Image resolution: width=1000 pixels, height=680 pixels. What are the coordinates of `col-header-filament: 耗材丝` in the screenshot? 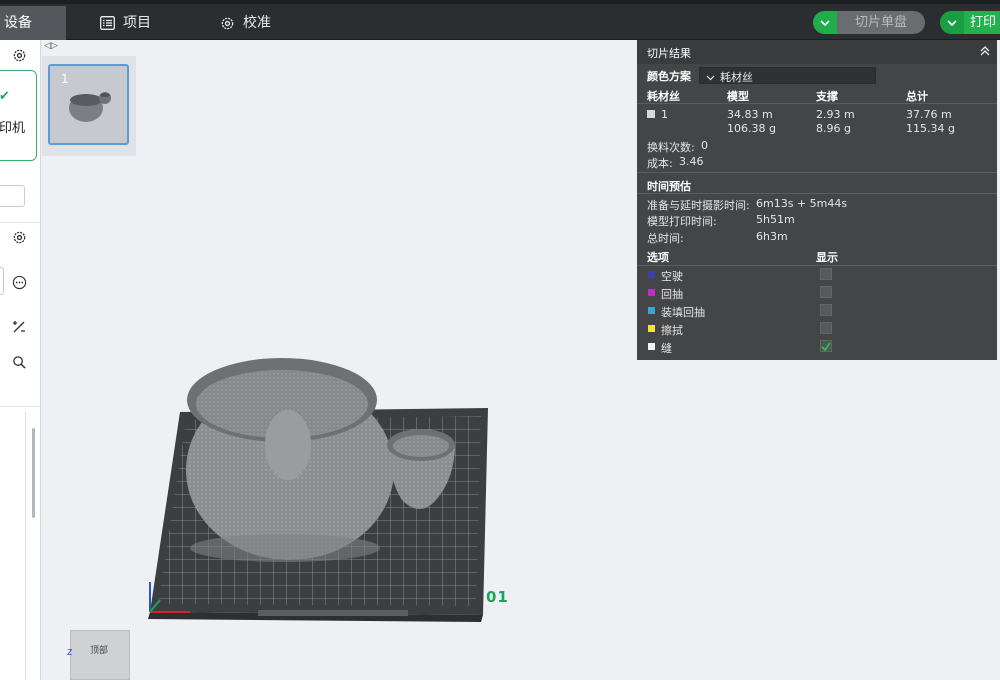 It's located at (663, 96).